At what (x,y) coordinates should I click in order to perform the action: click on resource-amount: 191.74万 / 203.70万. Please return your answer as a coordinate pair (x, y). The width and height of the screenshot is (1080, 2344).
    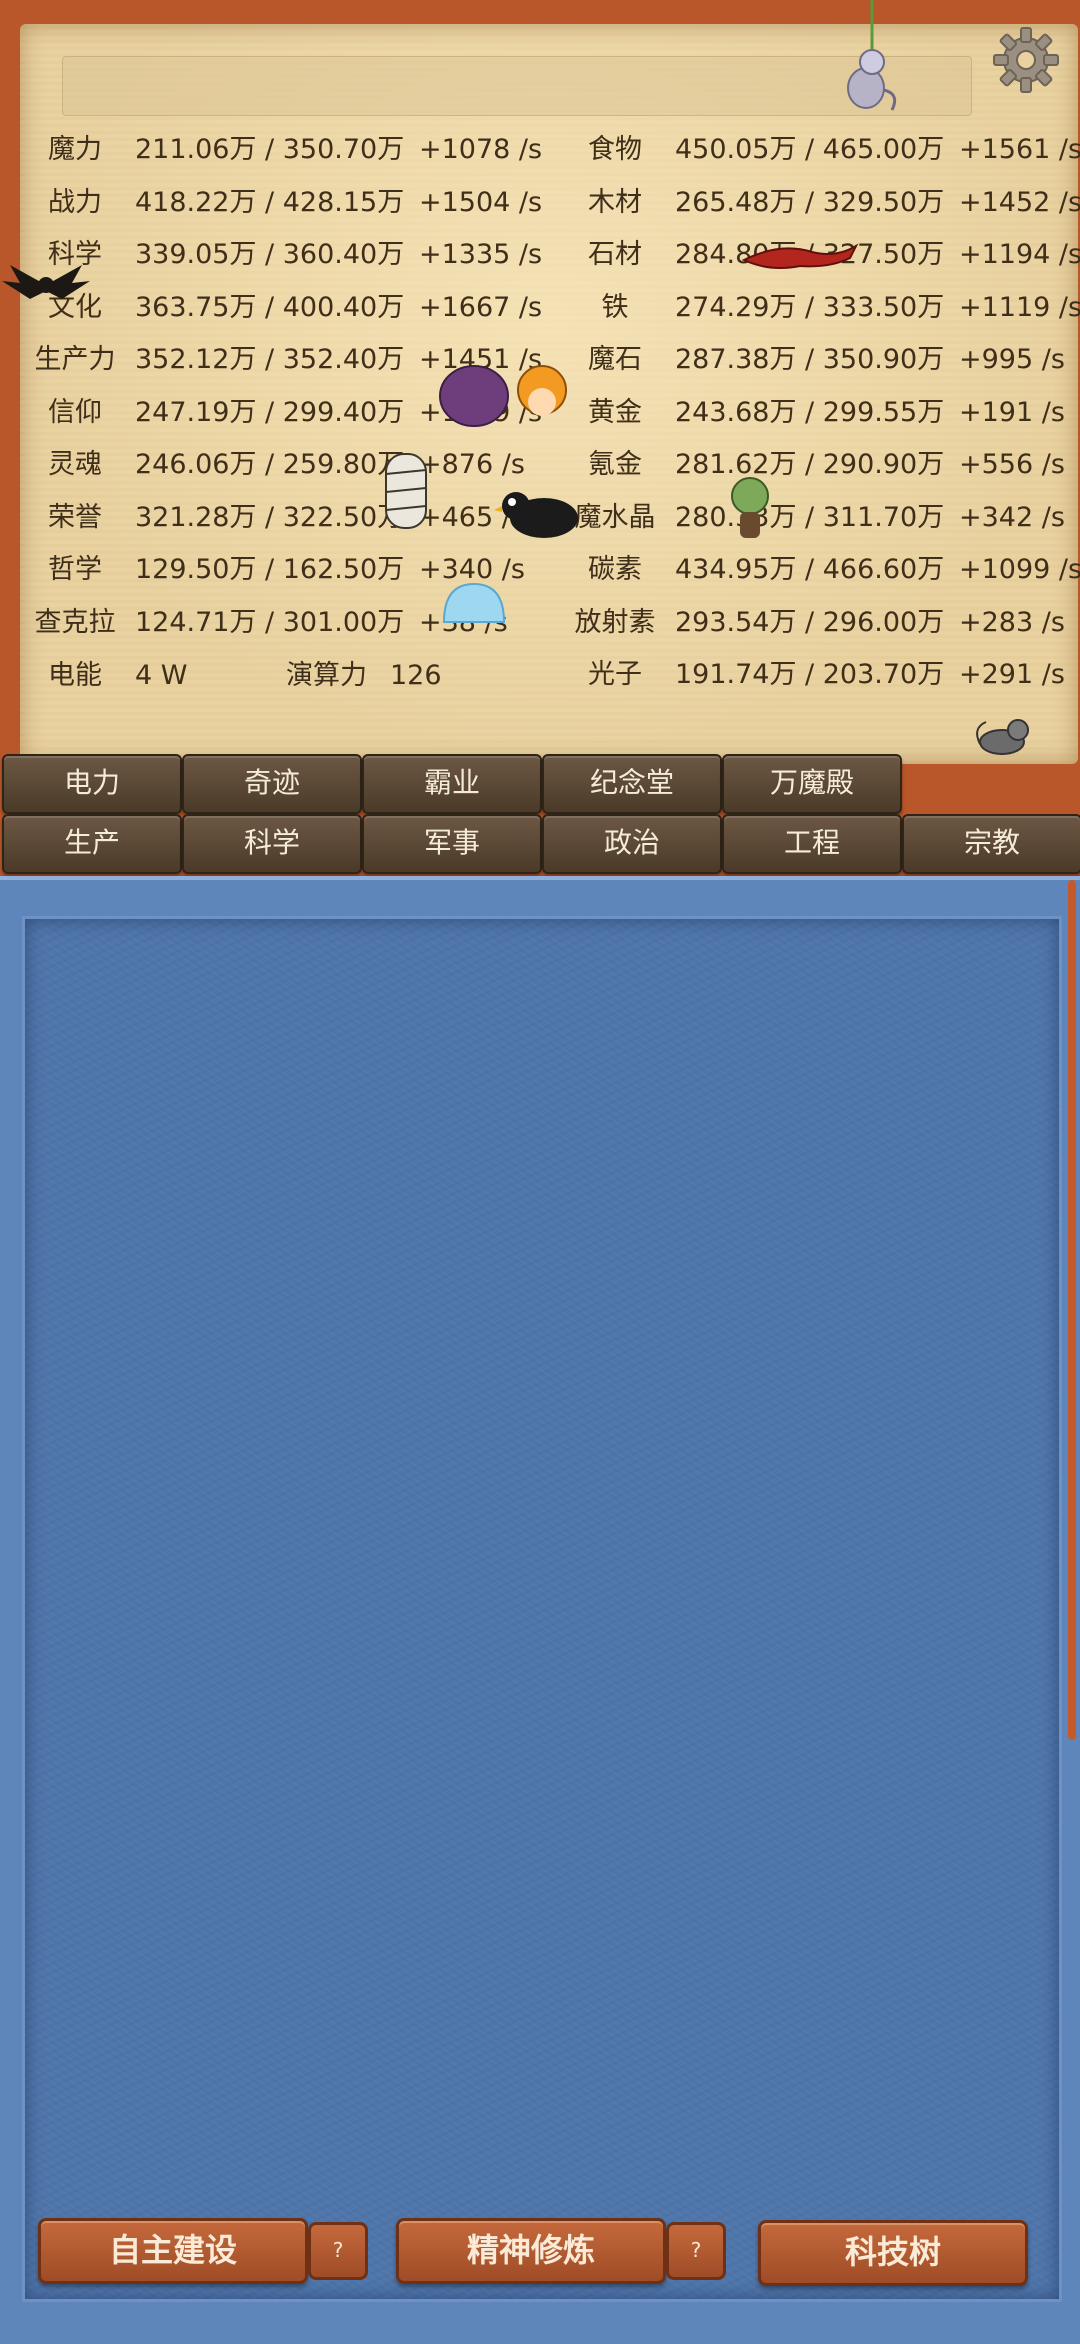
    Looking at the image, I should click on (810, 674).